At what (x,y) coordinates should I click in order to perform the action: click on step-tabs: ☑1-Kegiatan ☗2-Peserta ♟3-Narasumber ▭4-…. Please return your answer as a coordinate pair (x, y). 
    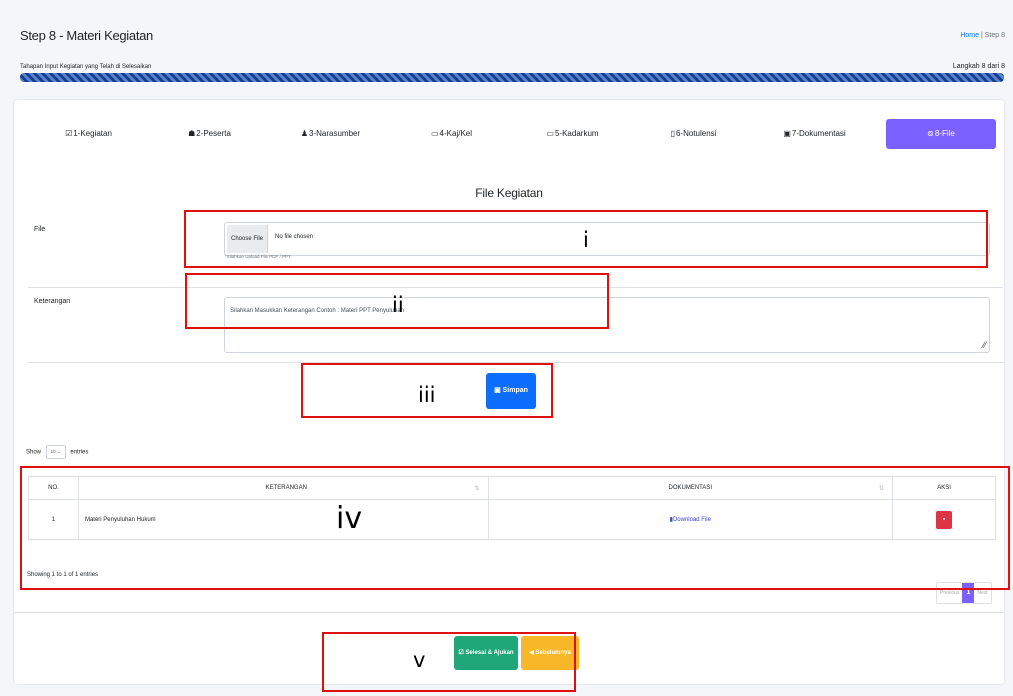
    Looking at the image, I should click on (512, 134).